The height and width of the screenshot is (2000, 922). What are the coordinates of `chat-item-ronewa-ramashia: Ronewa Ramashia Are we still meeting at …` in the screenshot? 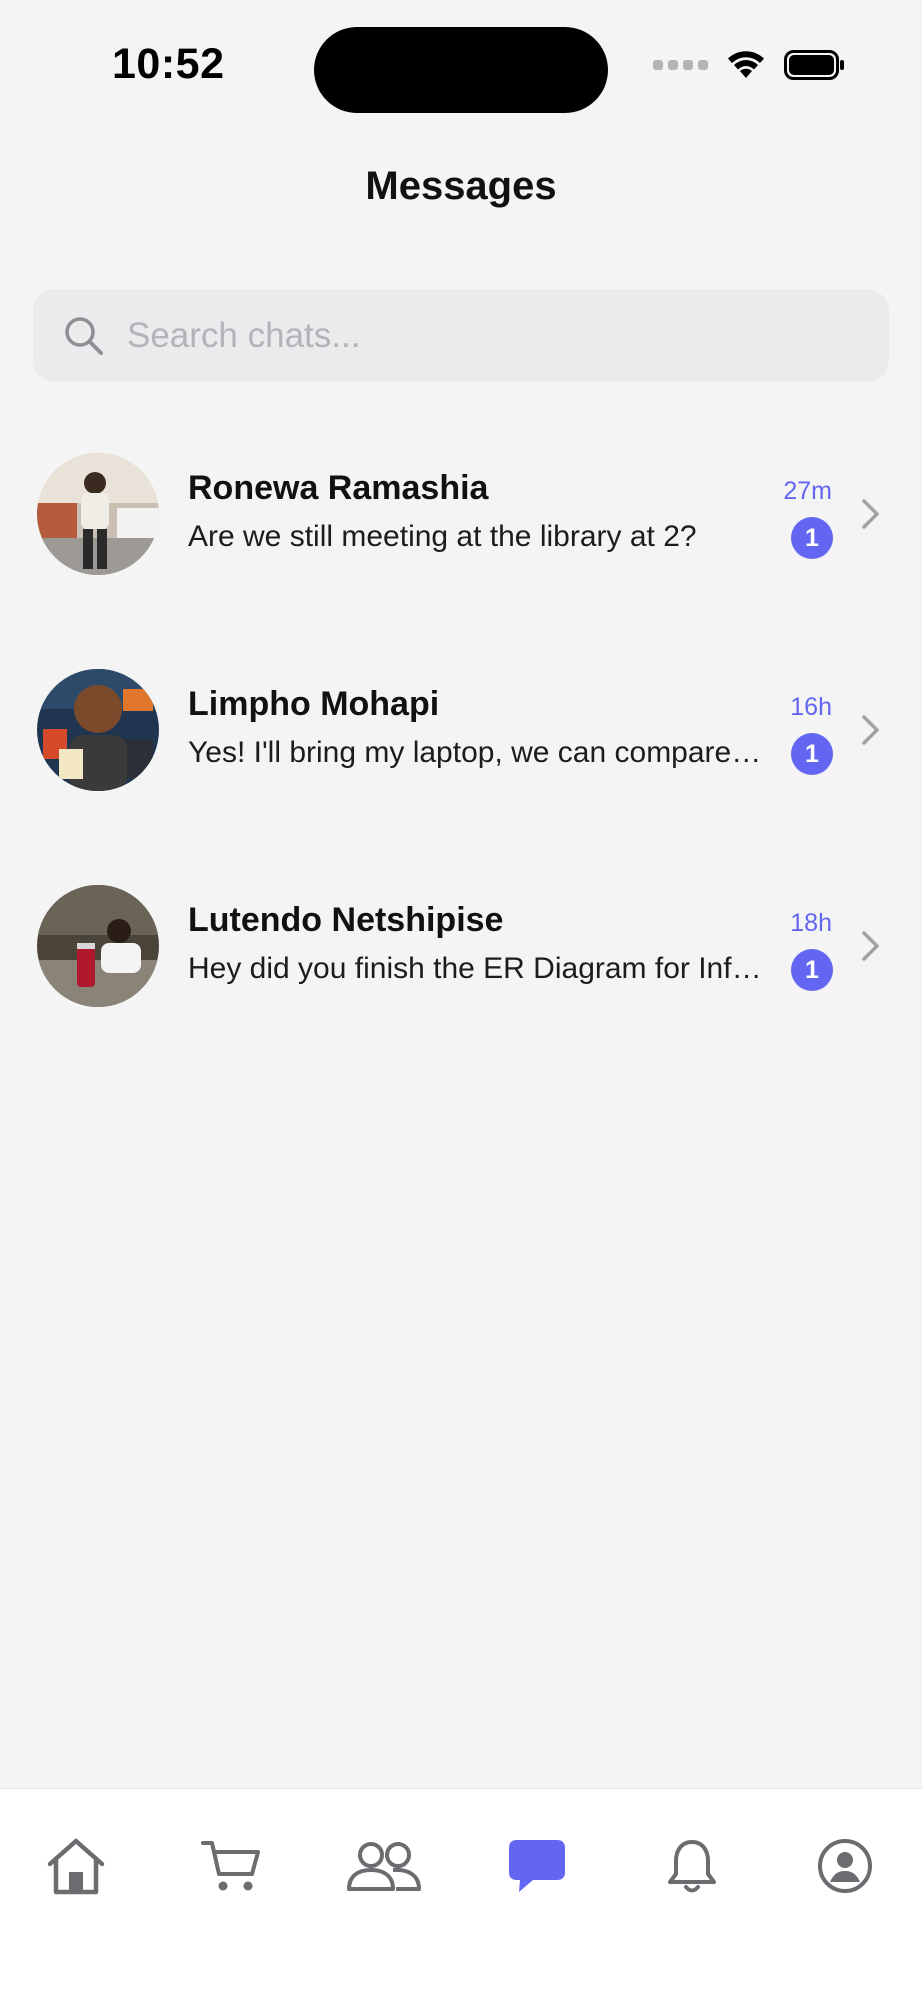 It's located at (461, 551).